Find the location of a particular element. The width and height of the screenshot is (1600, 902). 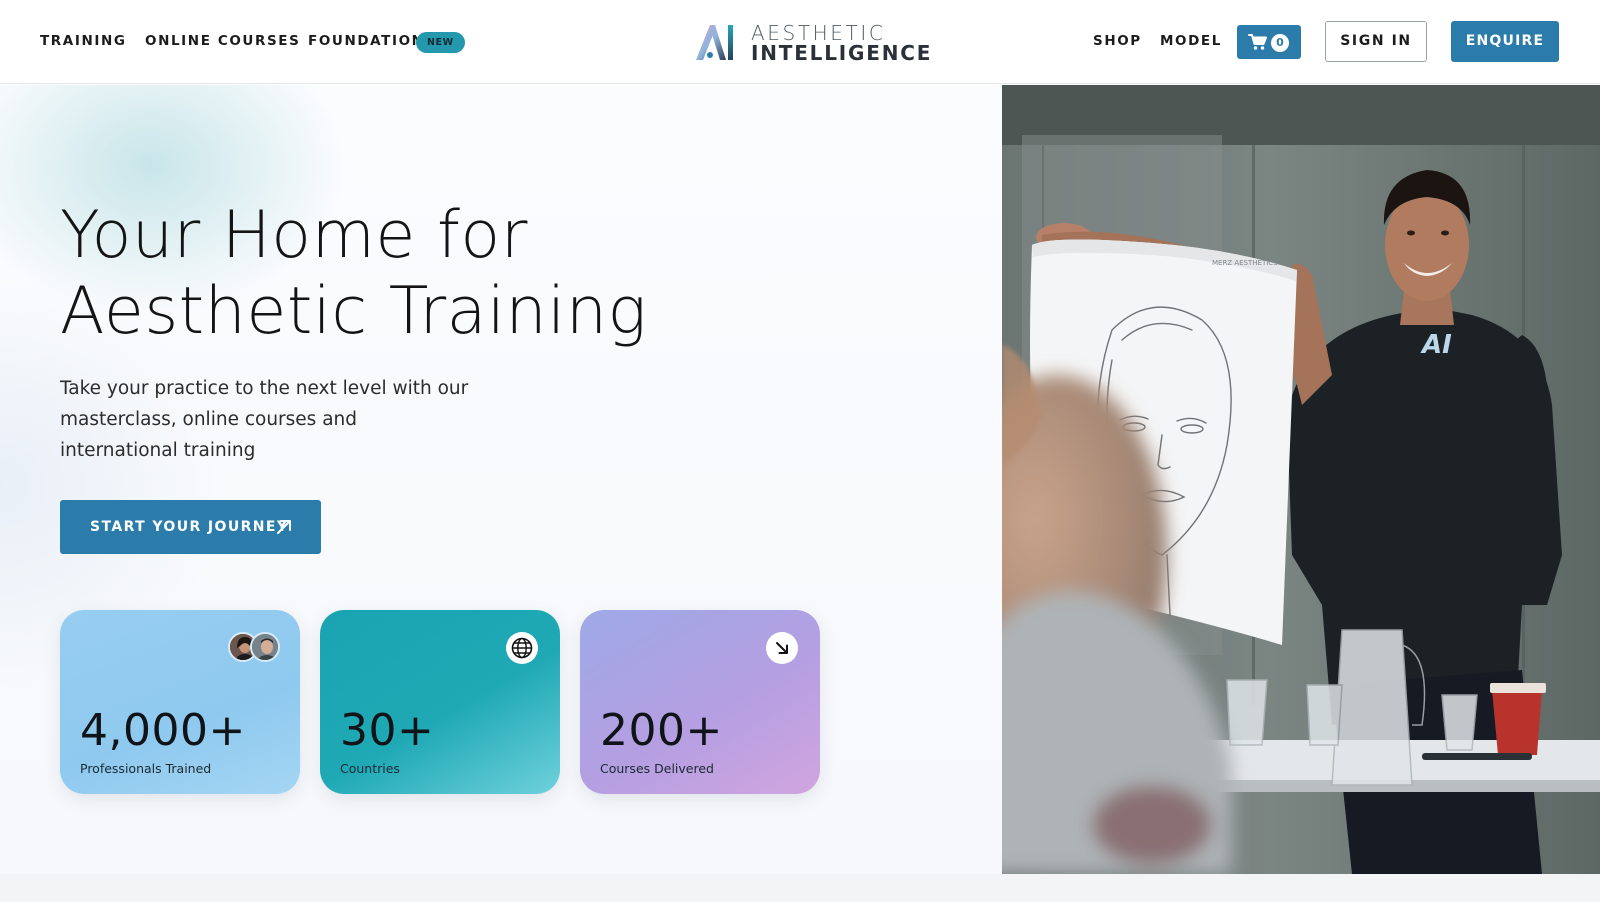

stat-card-countries: 30+ Countries is located at coordinates (440, 702).